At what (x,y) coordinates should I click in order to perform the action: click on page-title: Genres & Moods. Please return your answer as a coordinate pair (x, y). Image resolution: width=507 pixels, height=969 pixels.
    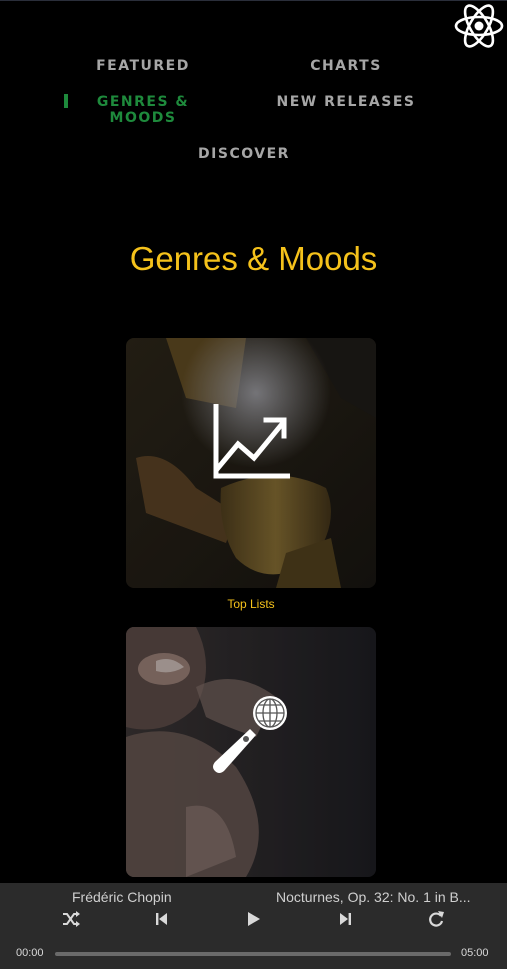
    Looking at the image, I should click on (253, 258).